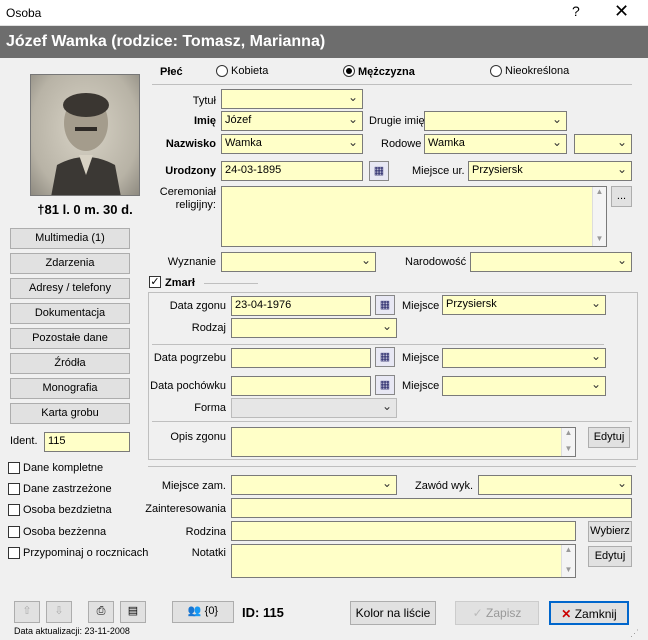 The image size is (648, 640). I want to click on nationality-label: Narodowość, so click(436, 262).